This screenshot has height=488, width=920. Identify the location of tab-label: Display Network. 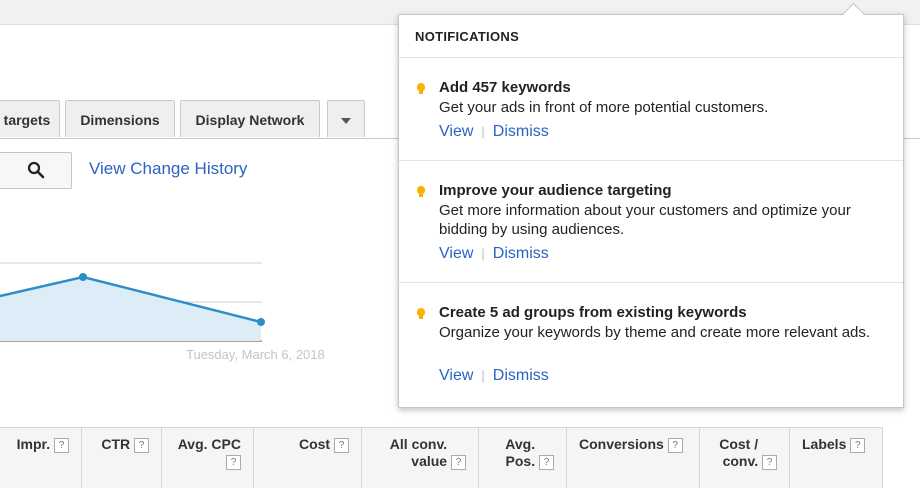
(250, 120).